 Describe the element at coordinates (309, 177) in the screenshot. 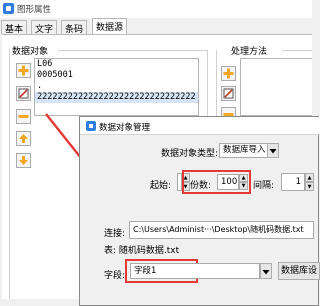

I see `interval-spin-up: ▲` at that location.